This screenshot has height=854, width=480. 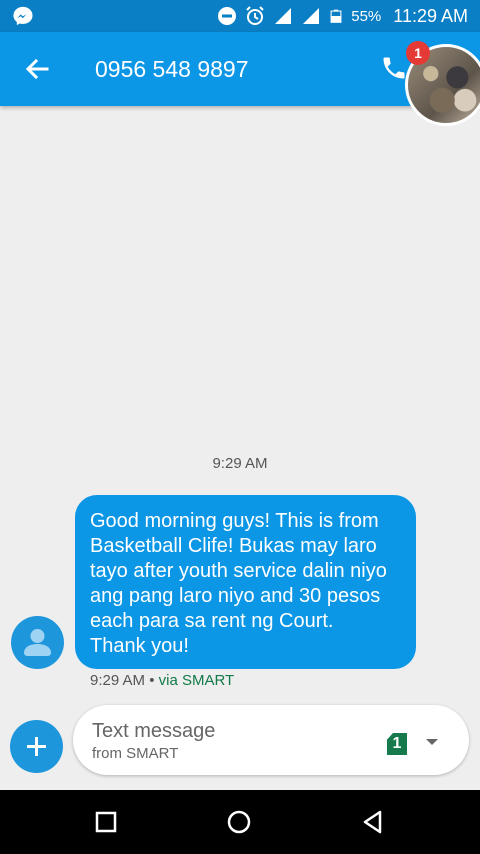 I want to click on clock: 11:29 AM, so click(x=430, y=15).